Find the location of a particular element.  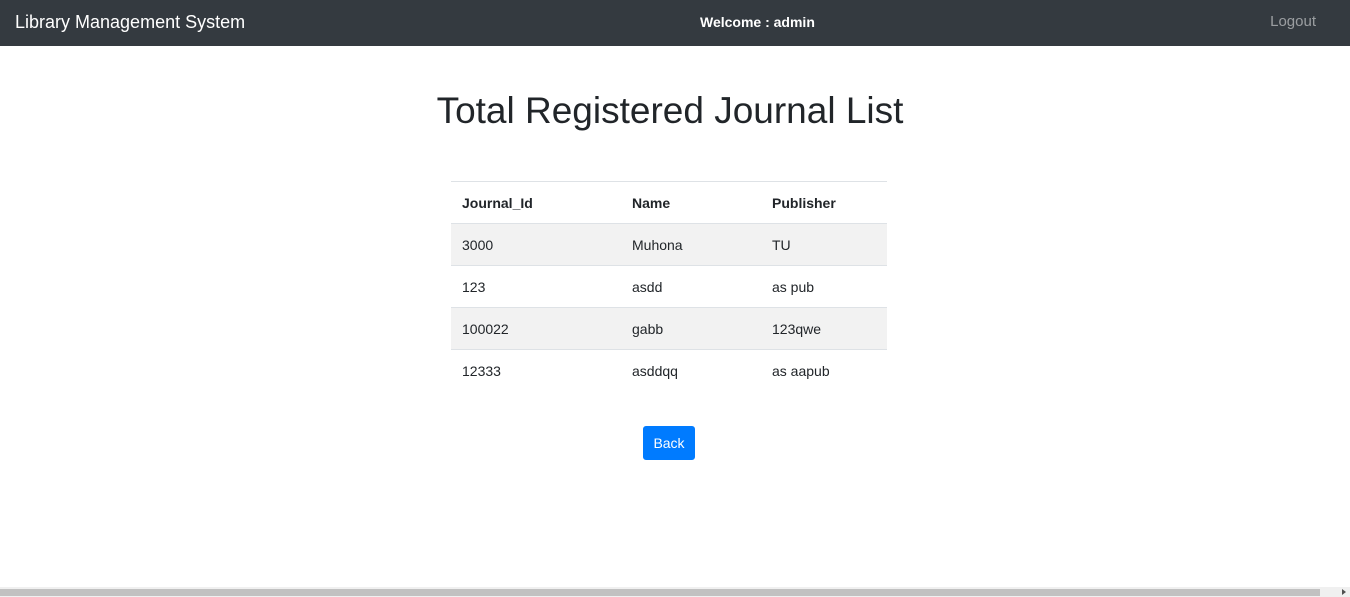

table-row: 123 asdd as pub is located at coordinates (669, 286).